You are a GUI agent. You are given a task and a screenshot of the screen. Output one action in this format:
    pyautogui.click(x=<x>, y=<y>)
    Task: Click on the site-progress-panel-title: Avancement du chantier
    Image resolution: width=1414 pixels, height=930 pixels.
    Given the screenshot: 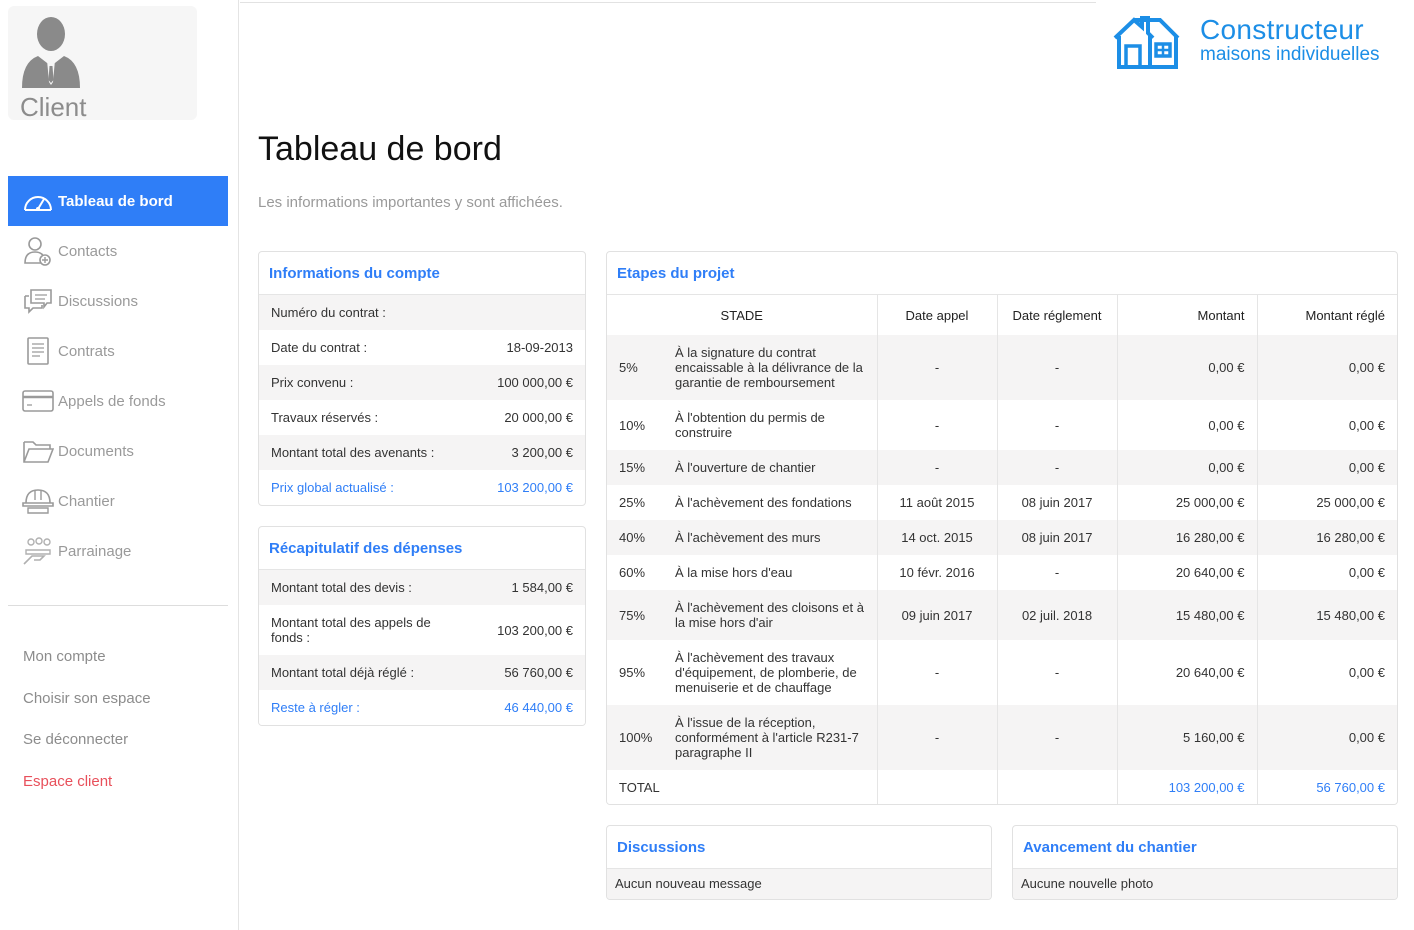 What is the action you would take?
    pyautogui.click(x=1205, y=847)
    